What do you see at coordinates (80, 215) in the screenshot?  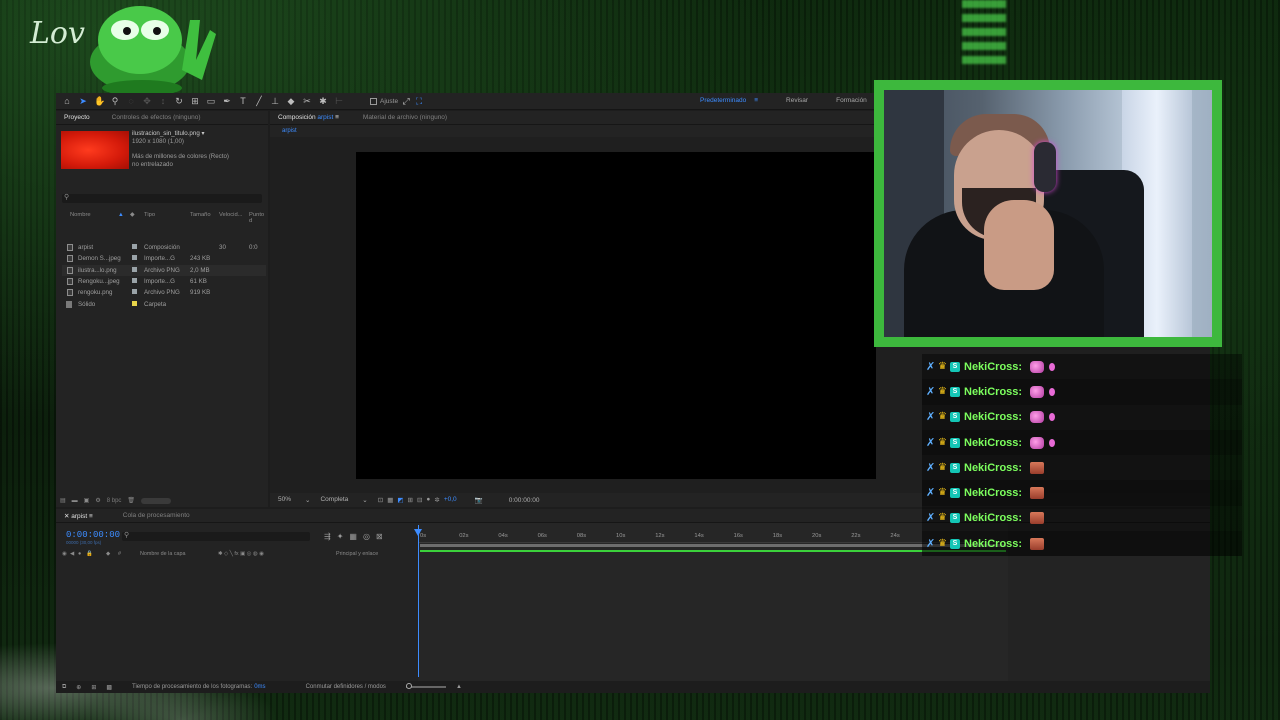 I see `col-name: Nombre` at bounding box center [80, 215].